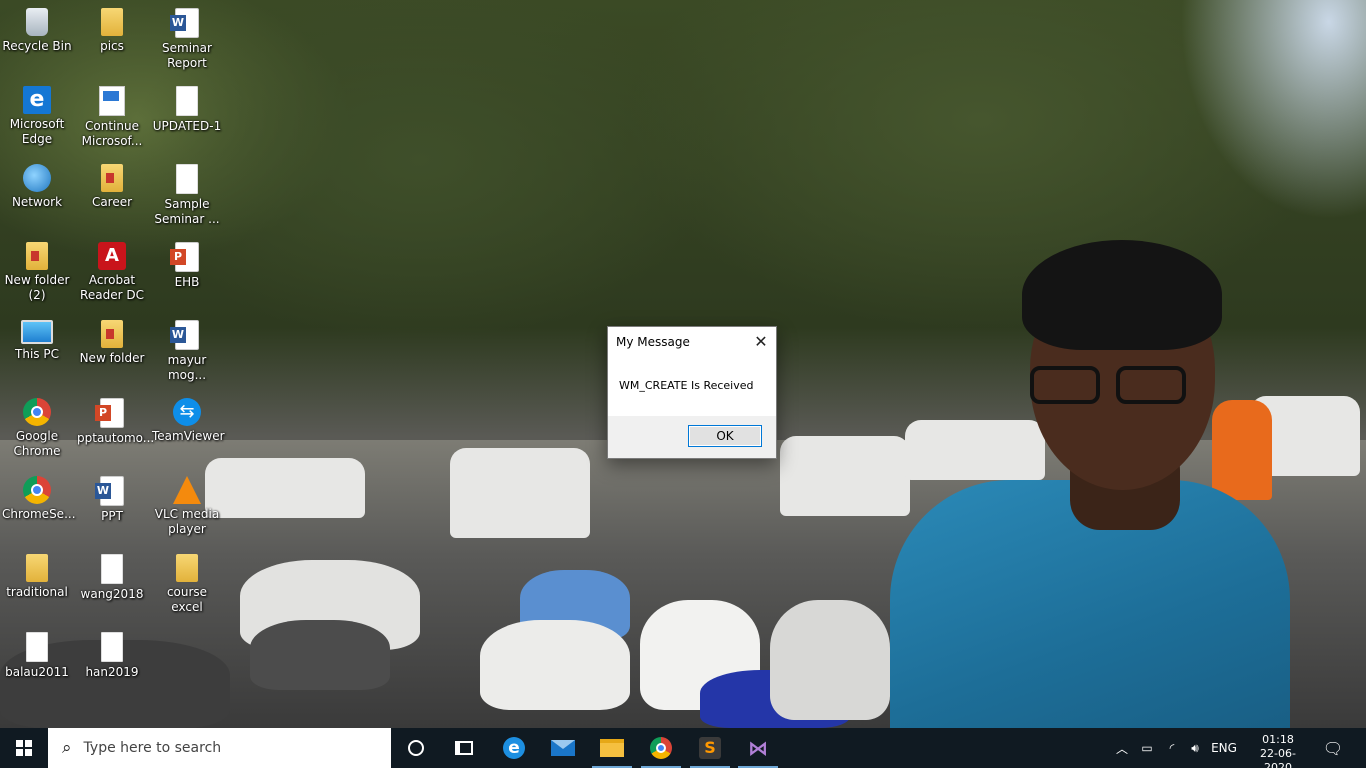 The height and width of the screenshot is (768, 1366). I want to click on desktop-icon-this-pc: This PC, so click(37, 337).